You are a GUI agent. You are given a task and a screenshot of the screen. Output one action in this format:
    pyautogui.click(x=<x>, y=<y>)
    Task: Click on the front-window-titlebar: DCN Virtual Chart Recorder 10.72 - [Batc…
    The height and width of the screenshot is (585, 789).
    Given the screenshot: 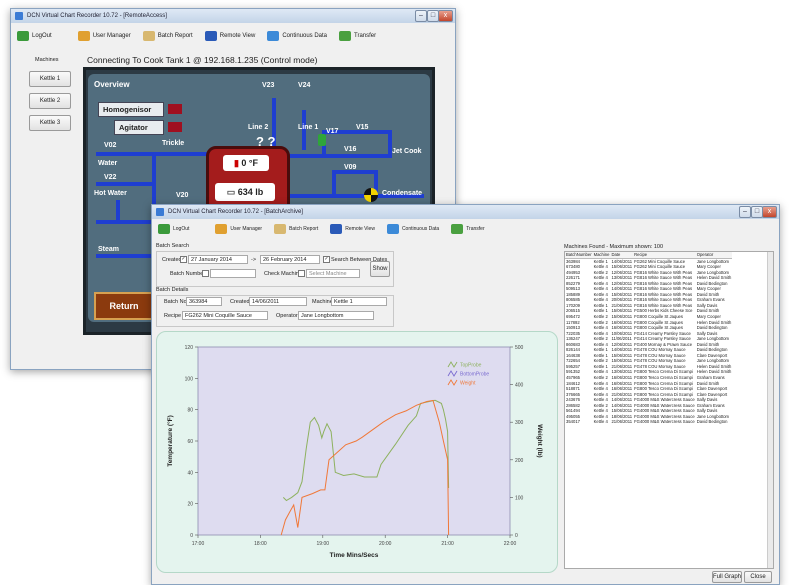 What is the action you would take?
    pyautogui.click(x=465, y=212)
    